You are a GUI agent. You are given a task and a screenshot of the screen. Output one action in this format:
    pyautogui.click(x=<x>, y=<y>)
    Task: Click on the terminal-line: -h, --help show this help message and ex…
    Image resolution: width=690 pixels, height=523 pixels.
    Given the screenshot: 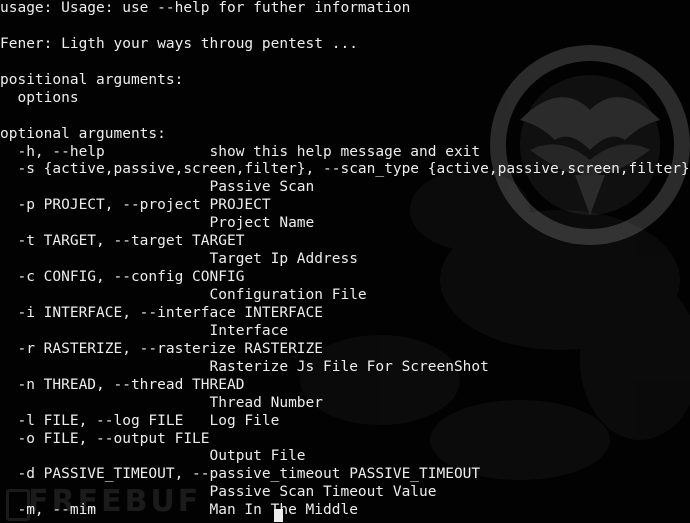 What is the action you would take?
    pyautogui.click(x=240, y=151)
    